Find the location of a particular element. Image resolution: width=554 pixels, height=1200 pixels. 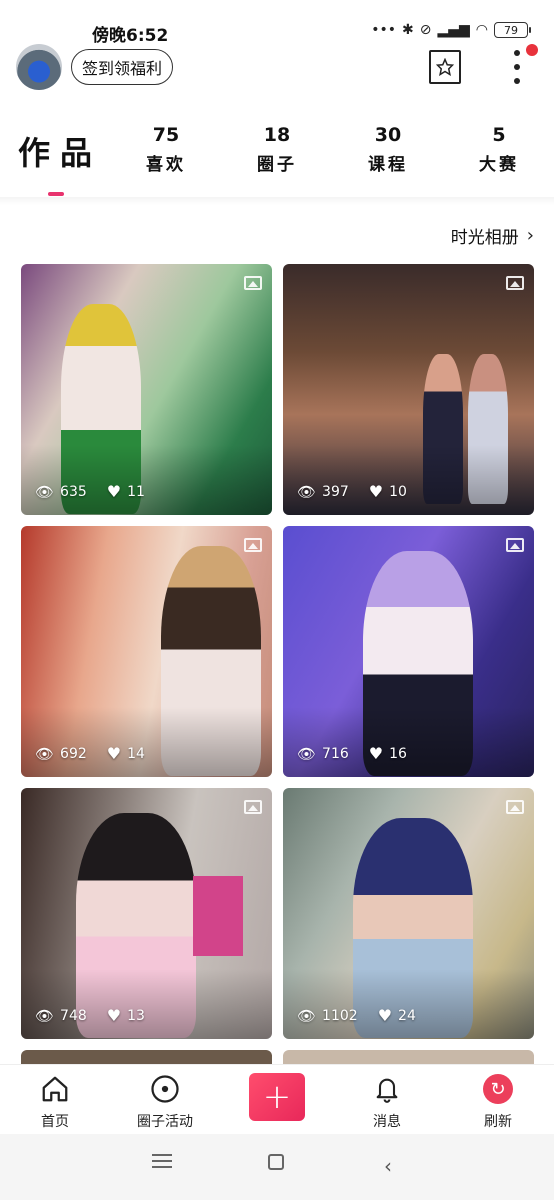

nav-home: 首页 is located at coordinates (55, 1101).